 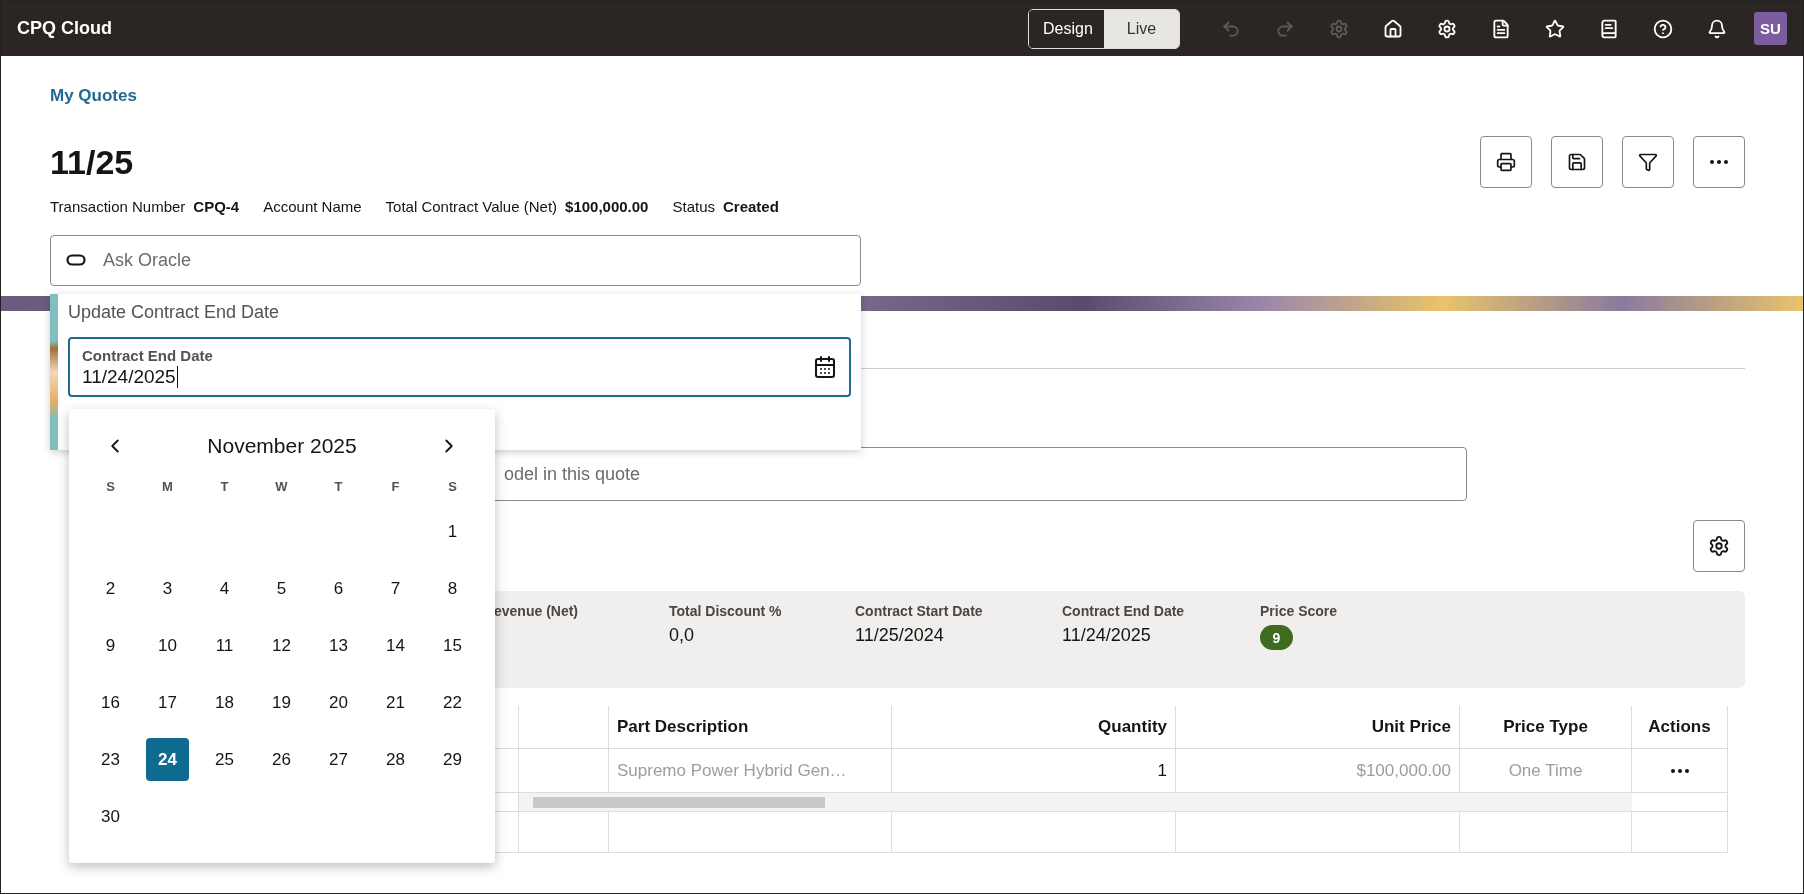 I want to click on filter-button, so click(x=1648, y=162).